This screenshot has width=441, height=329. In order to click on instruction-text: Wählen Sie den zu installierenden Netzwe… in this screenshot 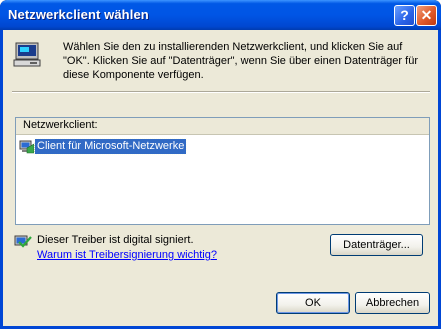, I will do `click(240, 61)`.